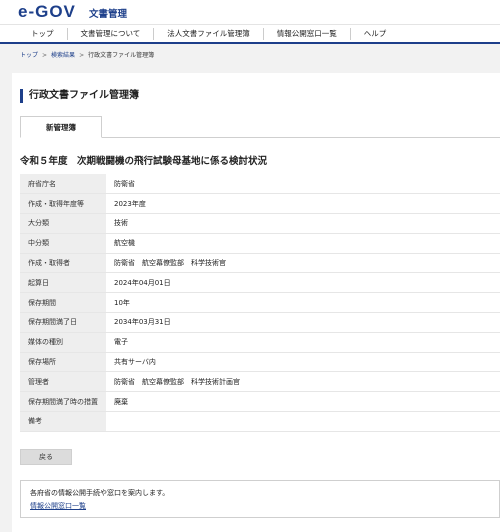  What do you see at coordinates (260, 499) in the screenshot?
I see `info-box: 各府省の情報公開手続や窓口を案内します。 情報公開窓口一覧` at bounding box center [260, 499].